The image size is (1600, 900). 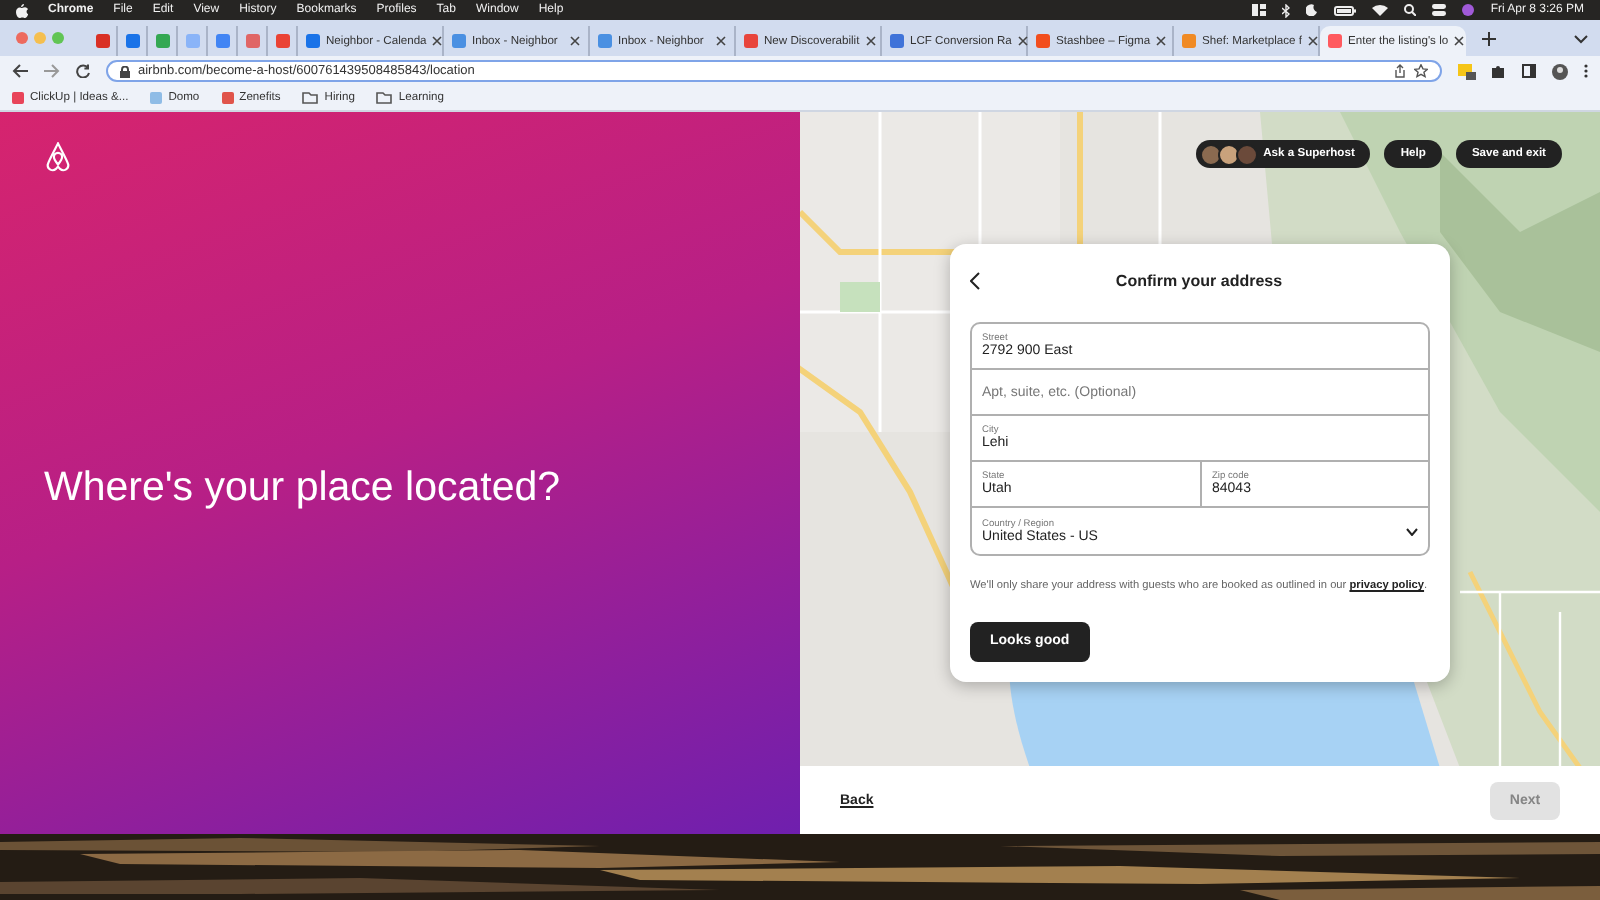 What do you see at coordinates (1286, 10) in the screenshot?
I see `bluetooth-icon` at bounding box center [1286, 10].